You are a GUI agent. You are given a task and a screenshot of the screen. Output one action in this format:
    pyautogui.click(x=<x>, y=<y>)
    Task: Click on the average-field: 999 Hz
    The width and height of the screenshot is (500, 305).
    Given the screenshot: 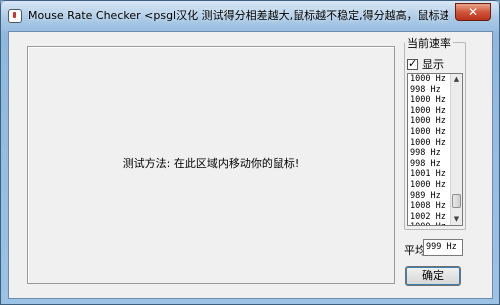 What is the action you would take?
    pyautogui.click(x=443, y=247)
    